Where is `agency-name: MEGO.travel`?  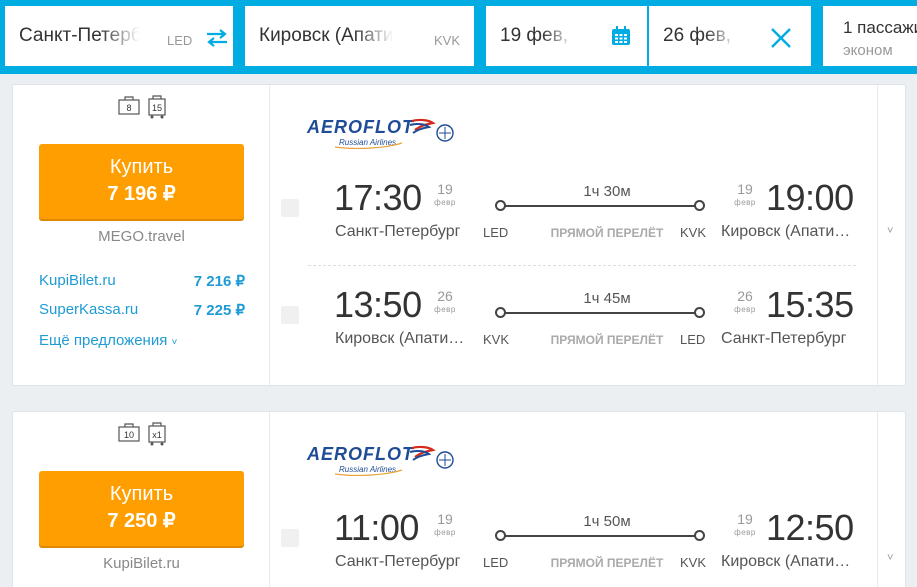
agency-name: MEGO.travel is located at coordinates (141, 236).